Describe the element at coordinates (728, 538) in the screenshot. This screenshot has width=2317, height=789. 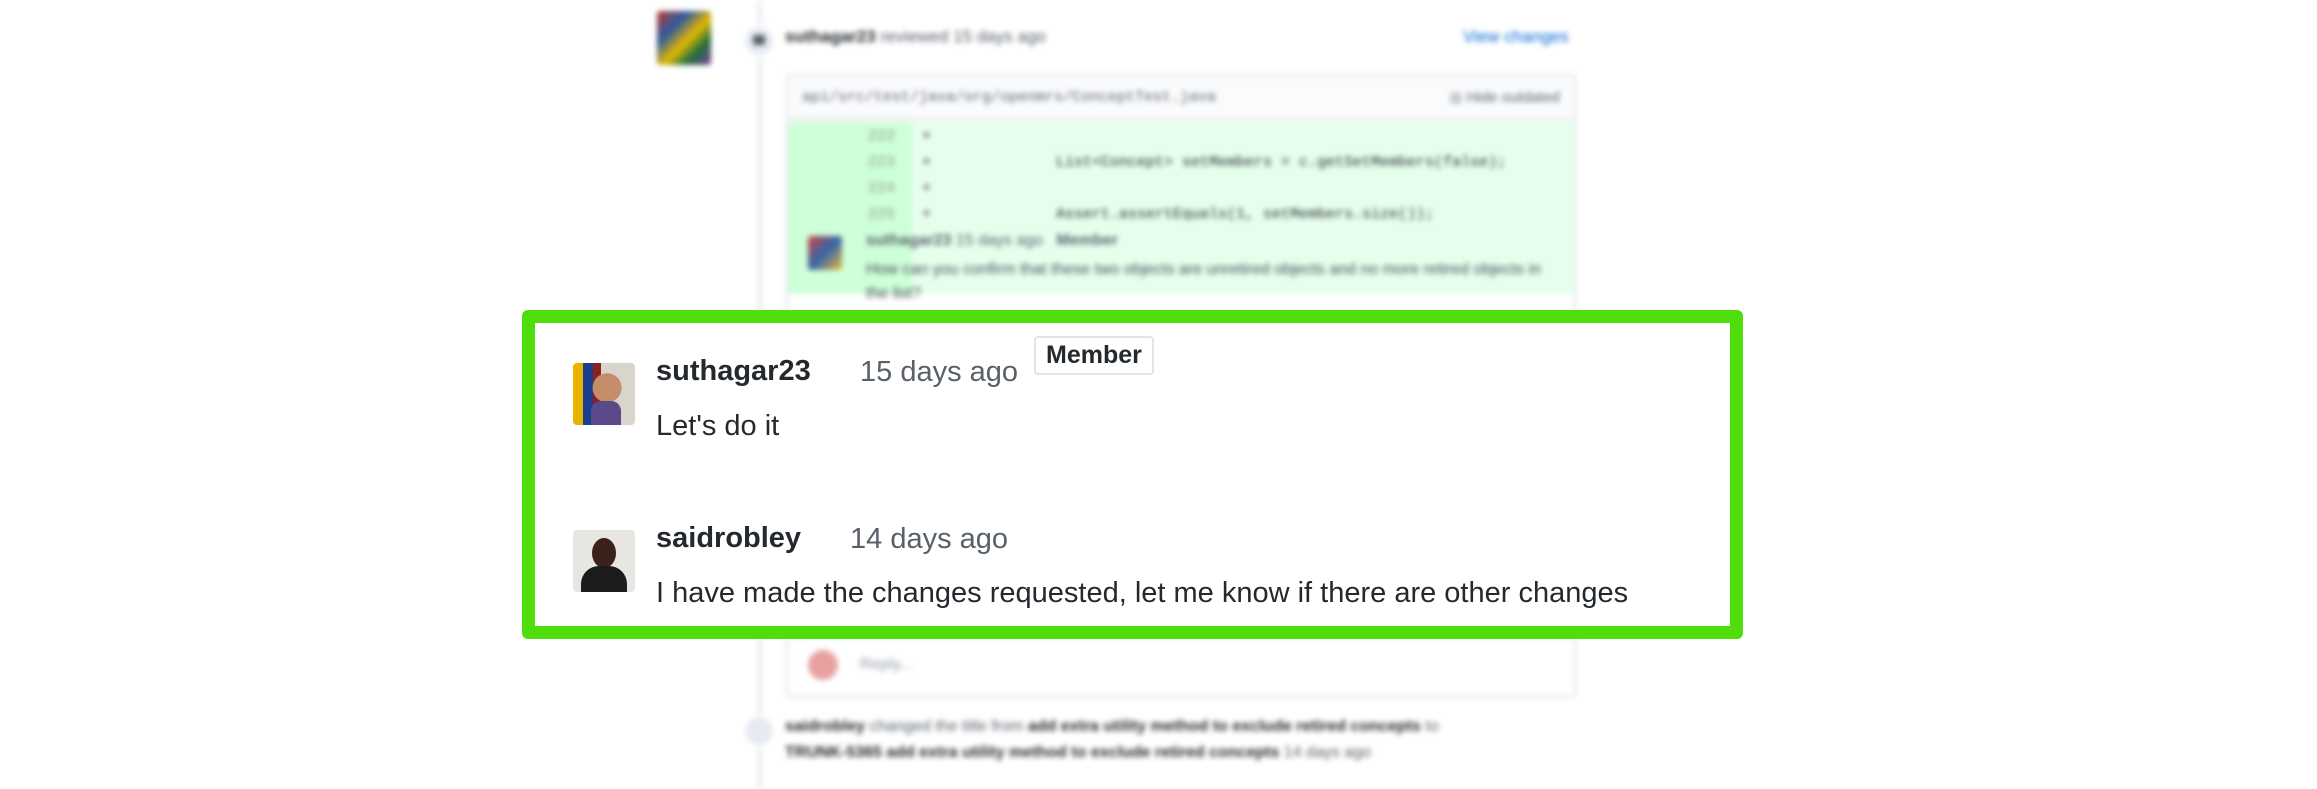
I see `comment-author: saidrobley` at that location.